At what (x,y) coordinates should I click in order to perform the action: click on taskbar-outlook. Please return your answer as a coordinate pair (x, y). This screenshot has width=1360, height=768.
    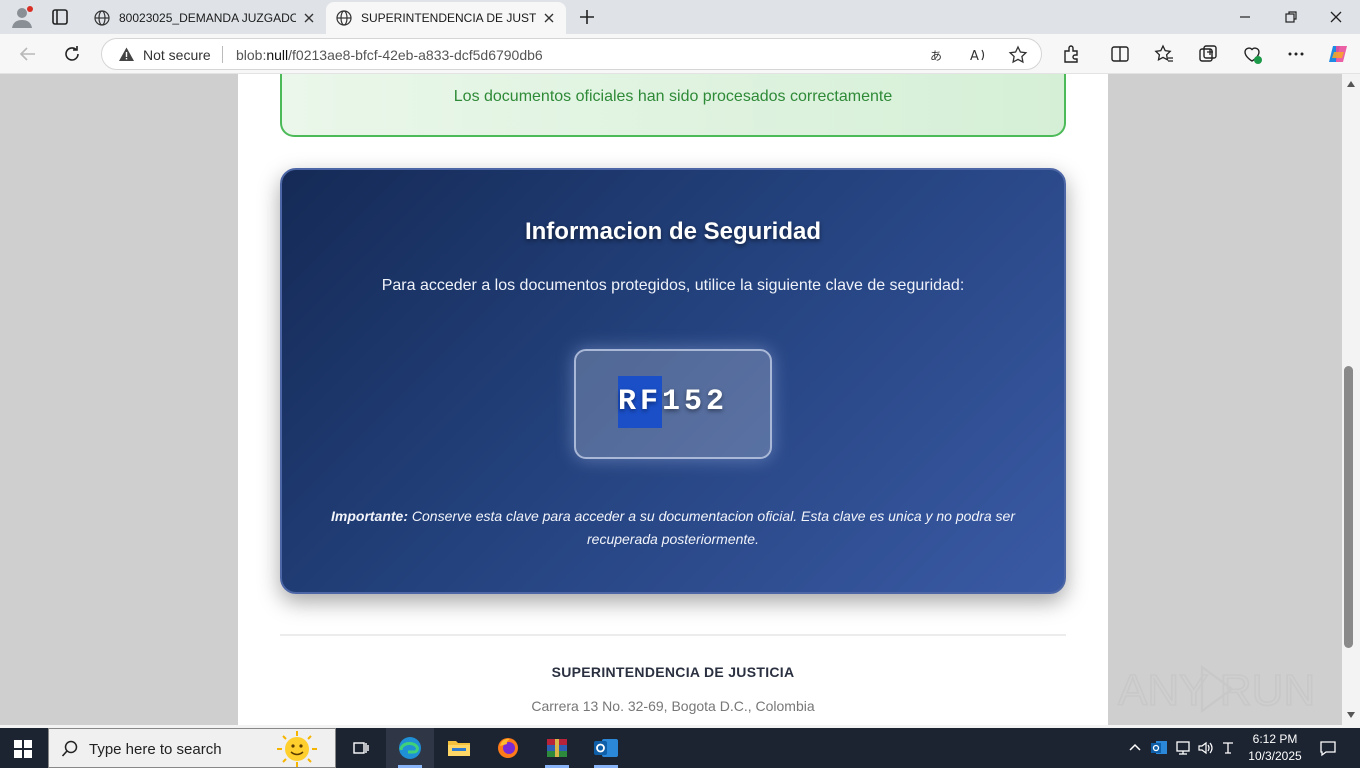
    Looking at the image, I should click on (606, 748).